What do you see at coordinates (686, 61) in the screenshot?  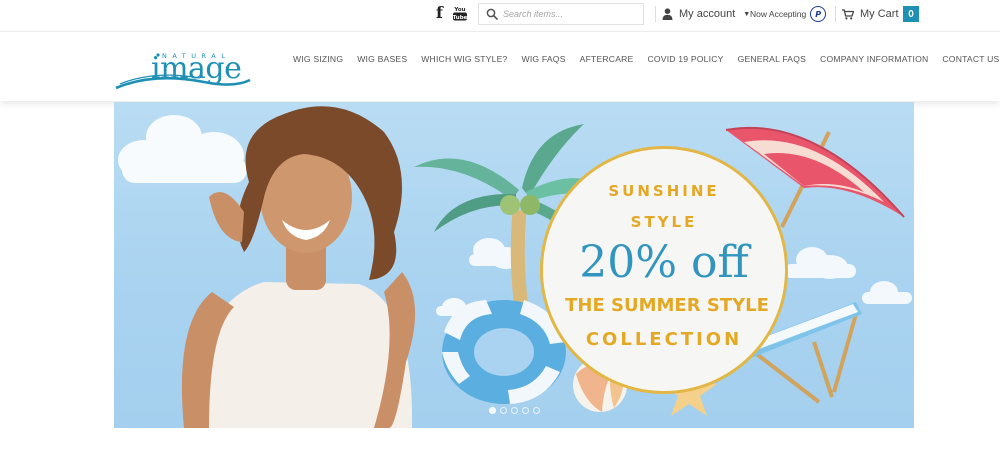 I see `nav-item-covid-19-policy: COVID 19 POLICY` at bounding box center [686, 61].